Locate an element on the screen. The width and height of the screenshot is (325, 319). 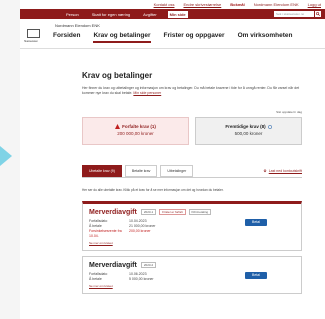
nav-fees: Avgifter is located at coordinates (150, 14).